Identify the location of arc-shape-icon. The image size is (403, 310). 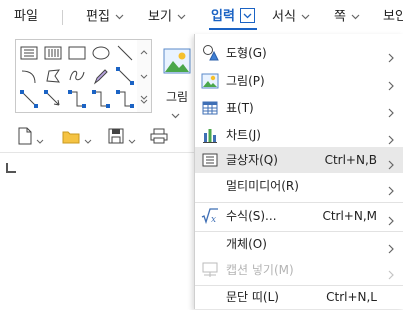
(29, 76).